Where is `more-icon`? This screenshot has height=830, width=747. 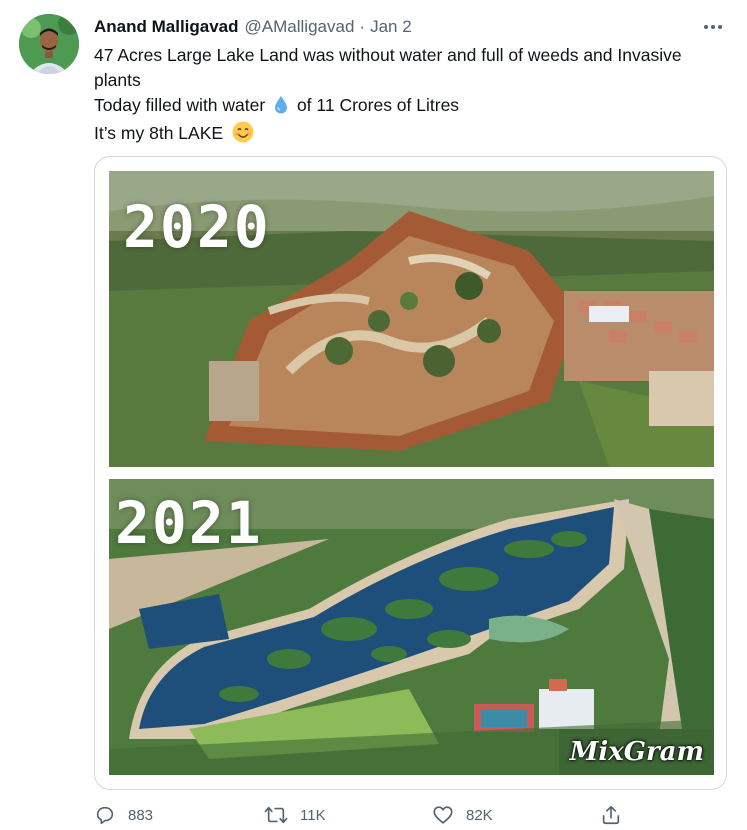
more-icon is located at coordinates (713, 27).